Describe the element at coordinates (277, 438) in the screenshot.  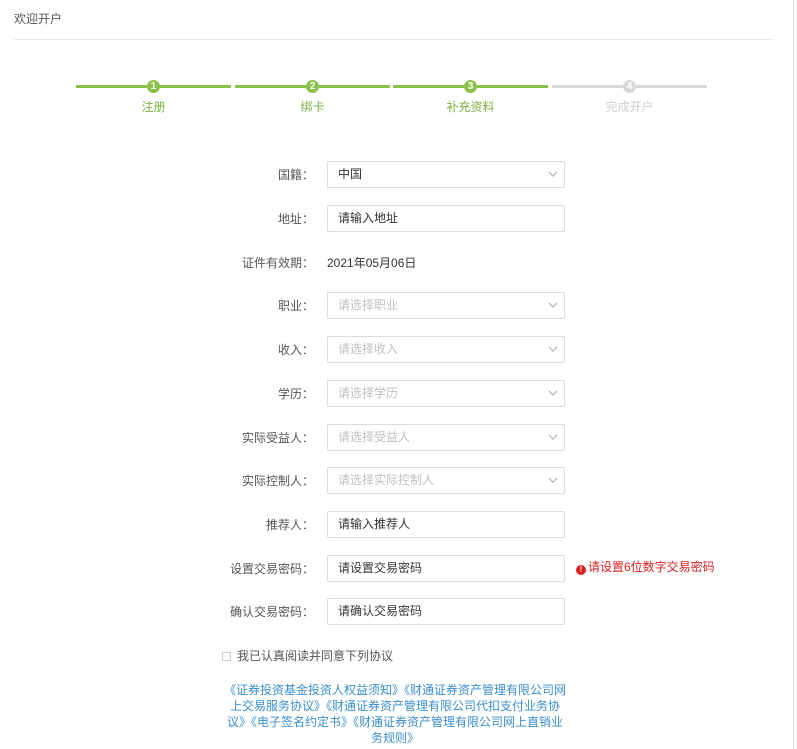
I see `beneficiary-label: 实际受益人：` at that location.